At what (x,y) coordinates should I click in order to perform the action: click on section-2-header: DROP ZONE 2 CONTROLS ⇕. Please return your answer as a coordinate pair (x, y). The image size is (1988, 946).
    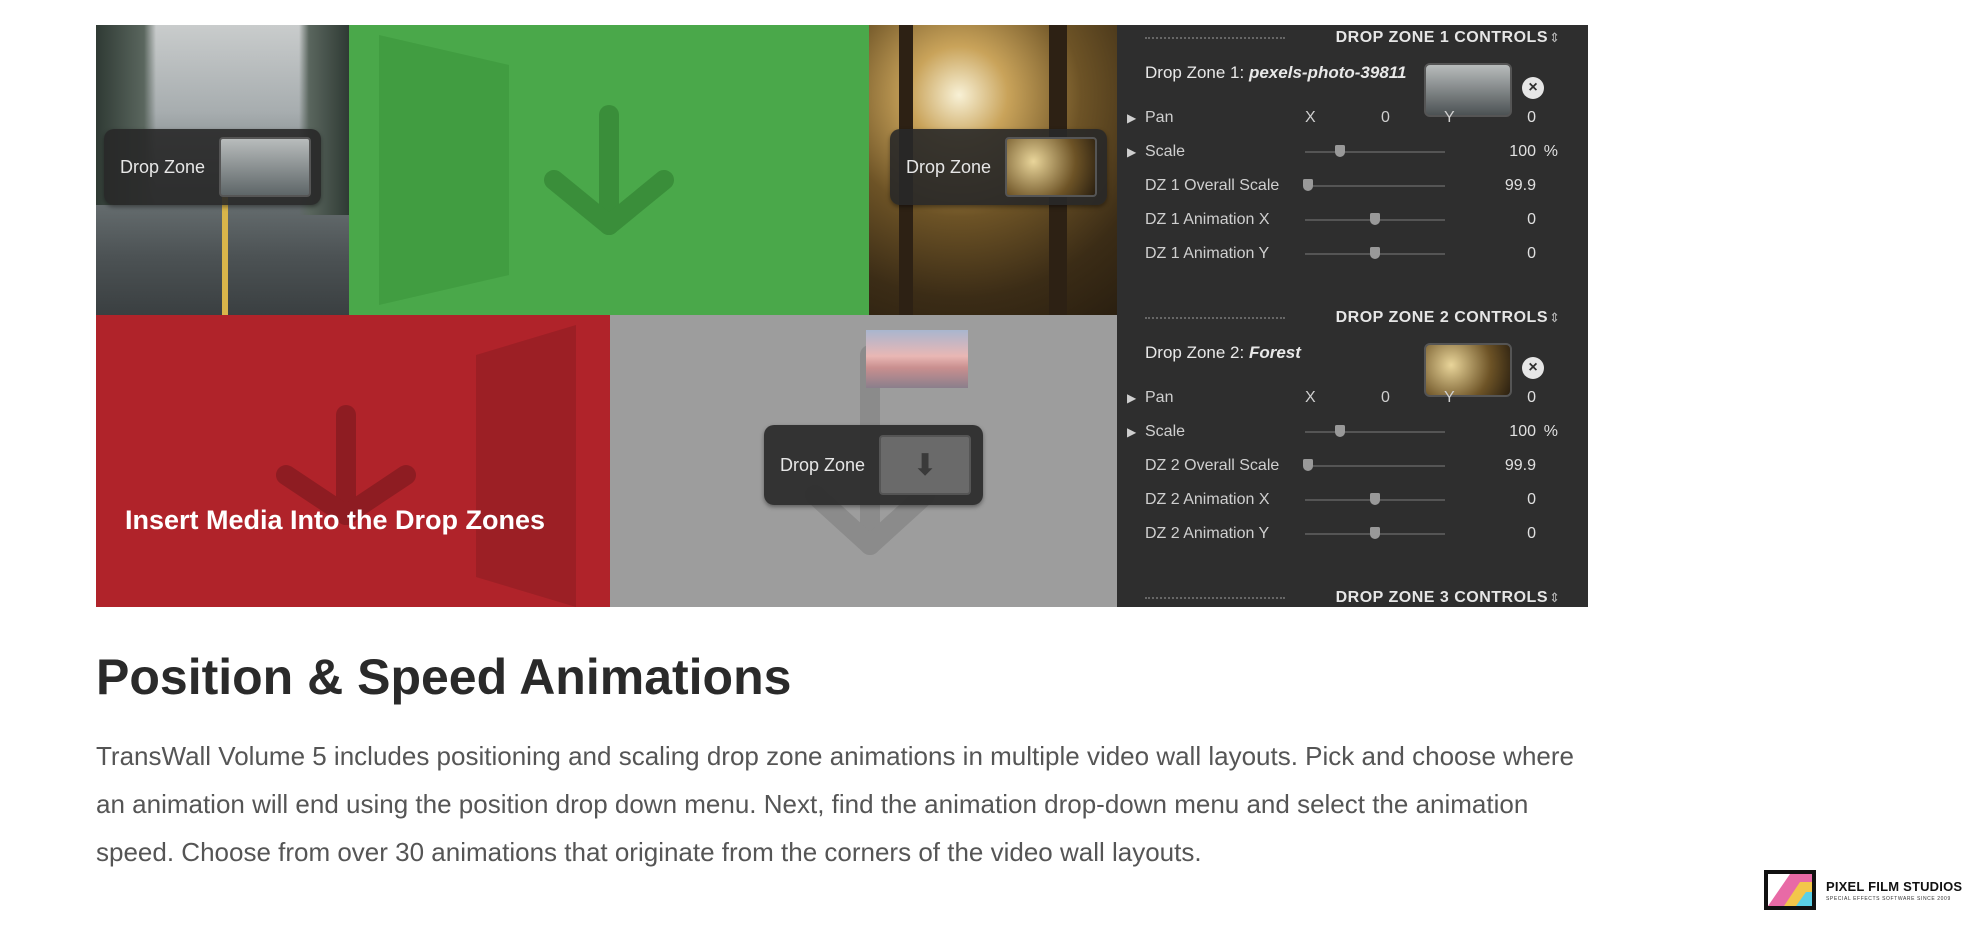
    Looking at the image, I should click on (1352, 318).